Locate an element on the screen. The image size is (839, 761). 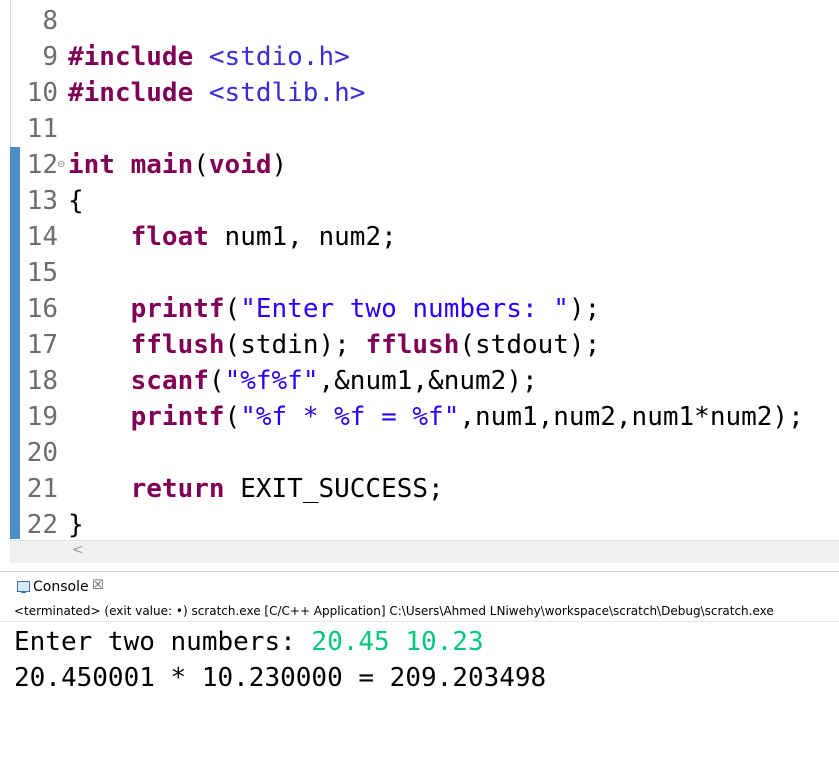
code-token: { is located at coordinates (76, 201).